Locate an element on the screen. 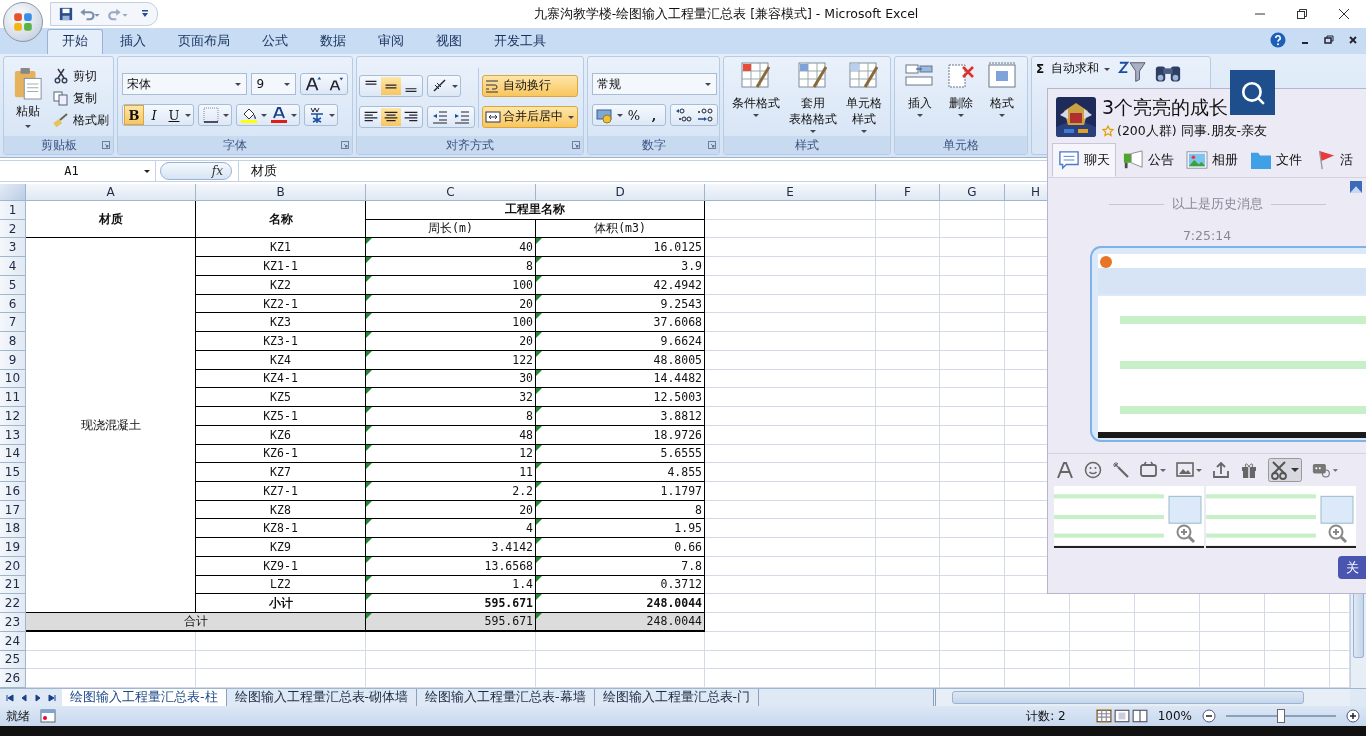 The image size is (1366, 736). close-button: 关 is located at coordinates (1352, 567).